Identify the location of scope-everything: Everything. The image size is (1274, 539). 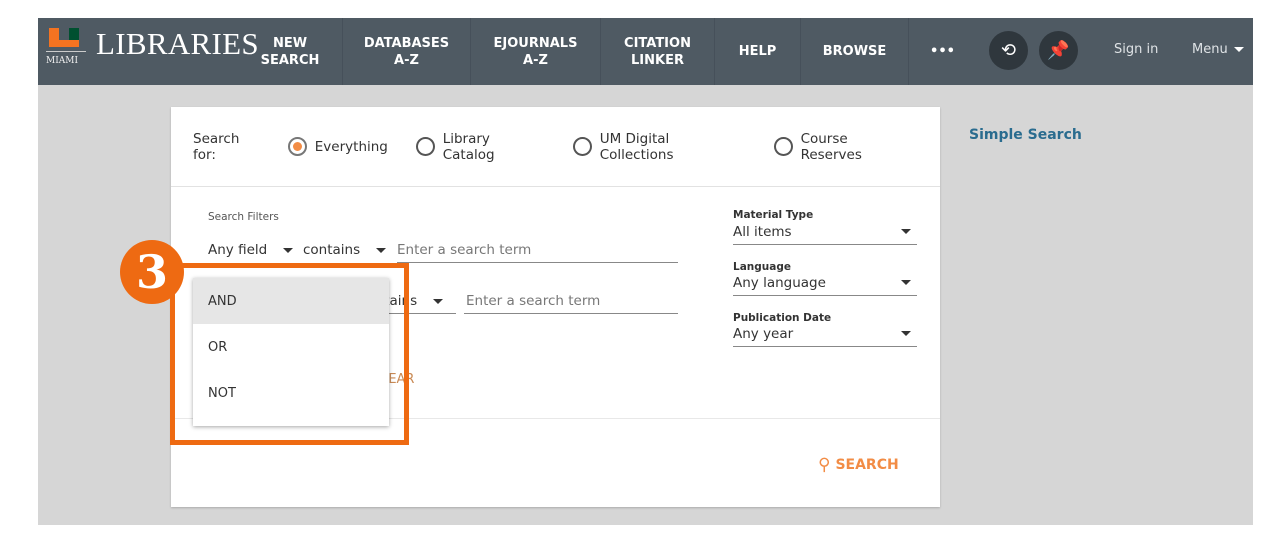
(337, 146).